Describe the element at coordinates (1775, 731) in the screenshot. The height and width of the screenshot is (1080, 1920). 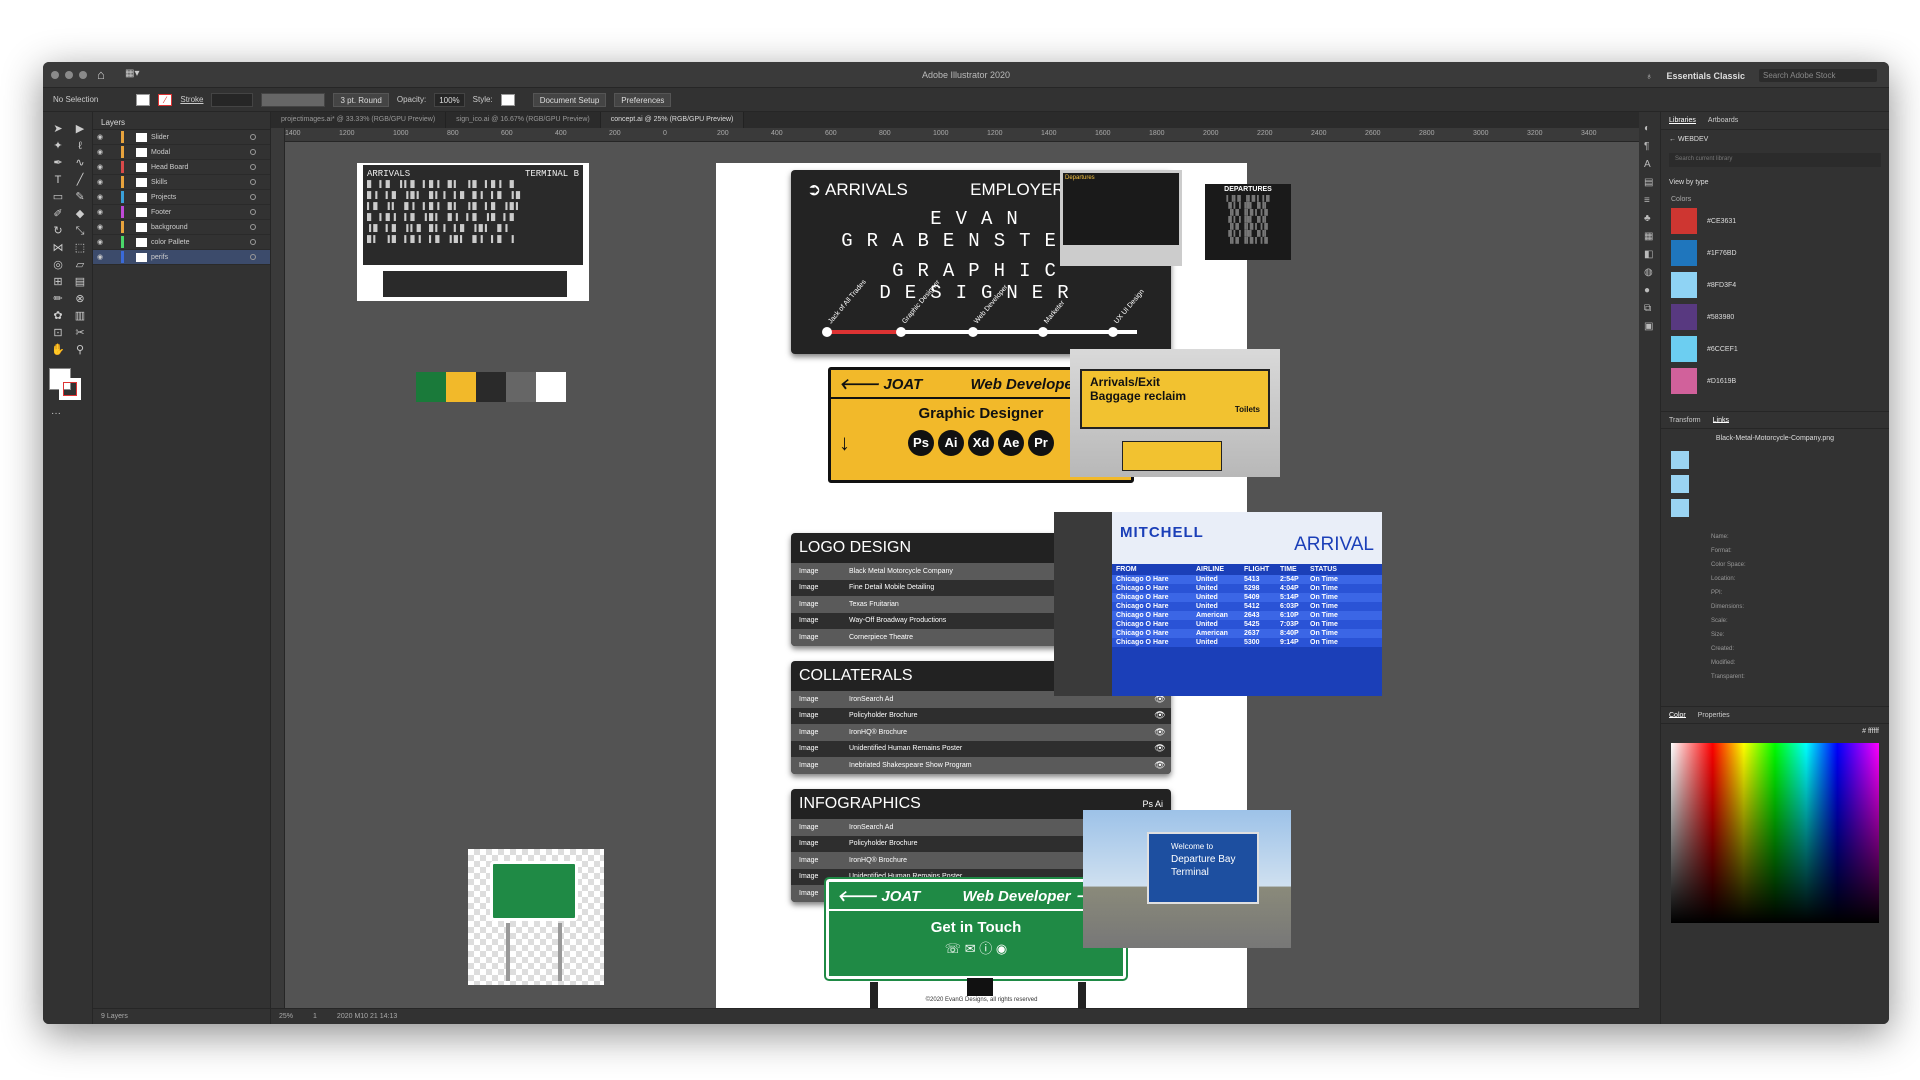
I see `color-hex-field: # ffffff` at that location.